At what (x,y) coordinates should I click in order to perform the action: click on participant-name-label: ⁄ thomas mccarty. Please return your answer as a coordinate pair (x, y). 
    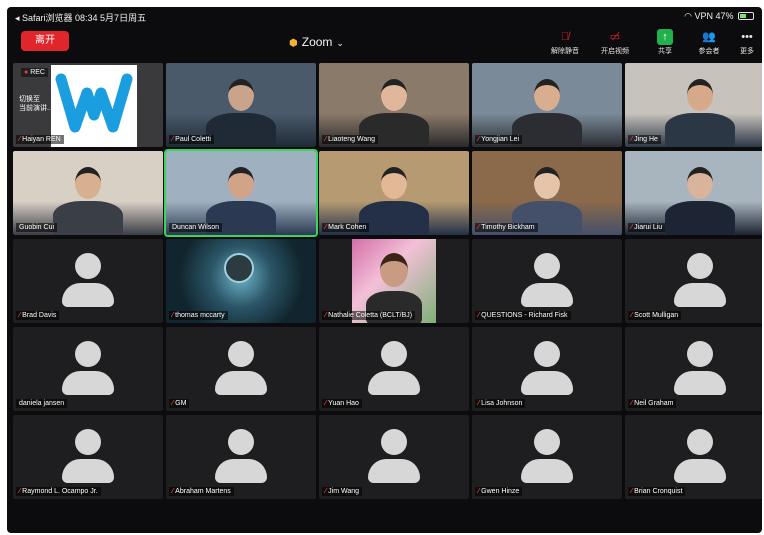
    Looking at the image, I should click on (198, 315).